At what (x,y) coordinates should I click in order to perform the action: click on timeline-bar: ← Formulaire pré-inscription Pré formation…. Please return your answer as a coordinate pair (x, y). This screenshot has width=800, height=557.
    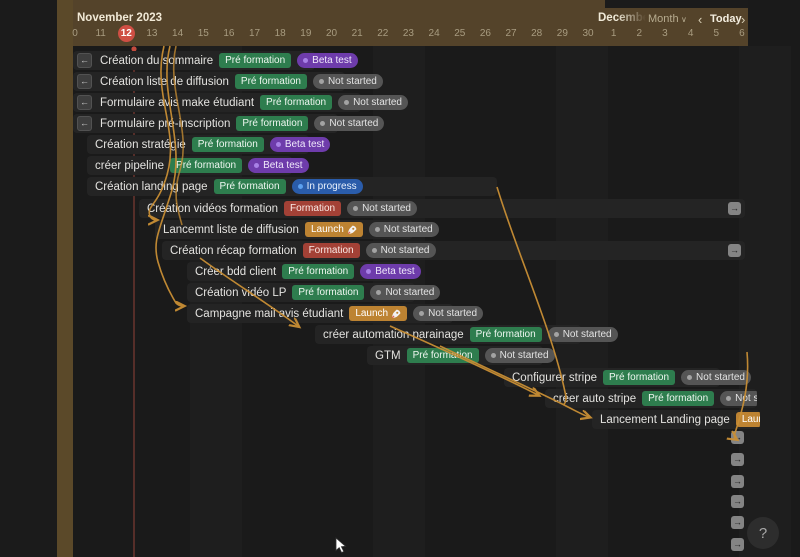
    Looking at the image, I should click on (229, 123).